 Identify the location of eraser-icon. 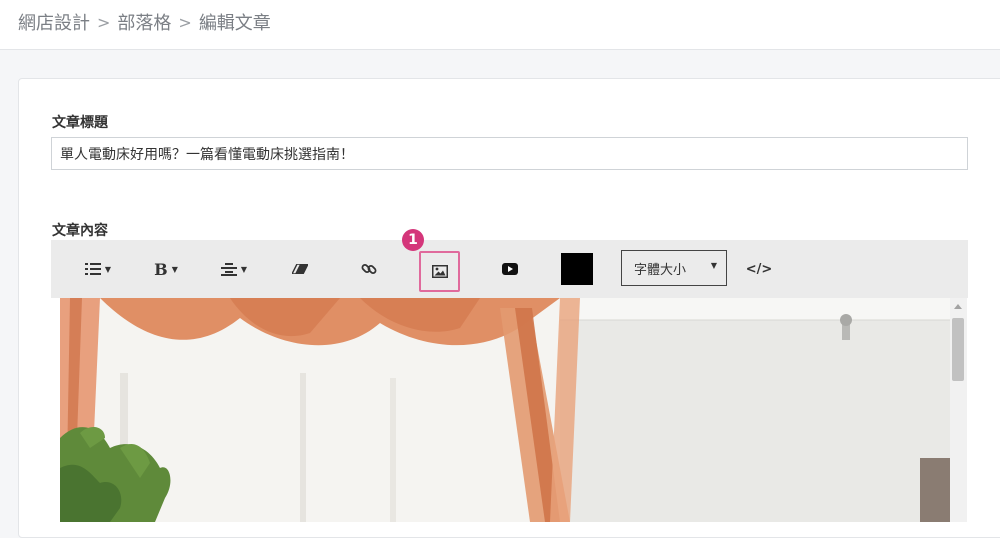
(300, 269).